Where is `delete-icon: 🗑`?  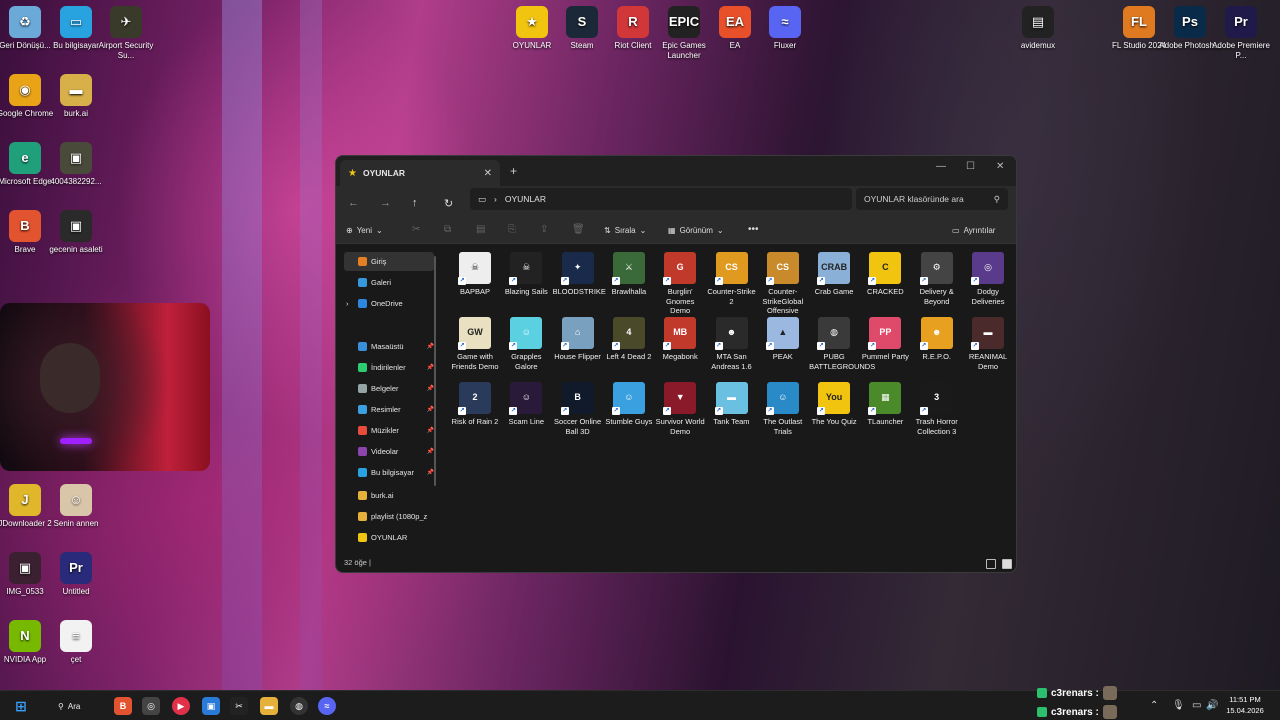 delete-icon: 🗑 is located at coordinates (578, 229).